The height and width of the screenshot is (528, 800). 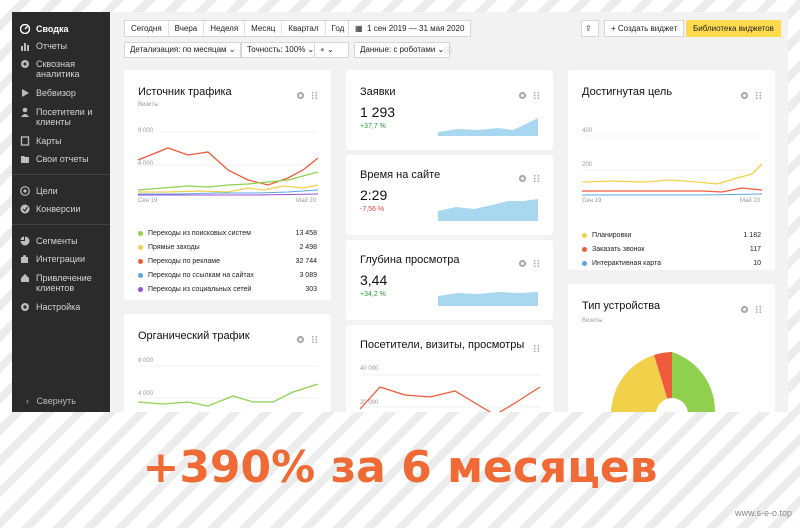 I want to click on data-label: Данные: с роботами, so click(x=398, y=49).